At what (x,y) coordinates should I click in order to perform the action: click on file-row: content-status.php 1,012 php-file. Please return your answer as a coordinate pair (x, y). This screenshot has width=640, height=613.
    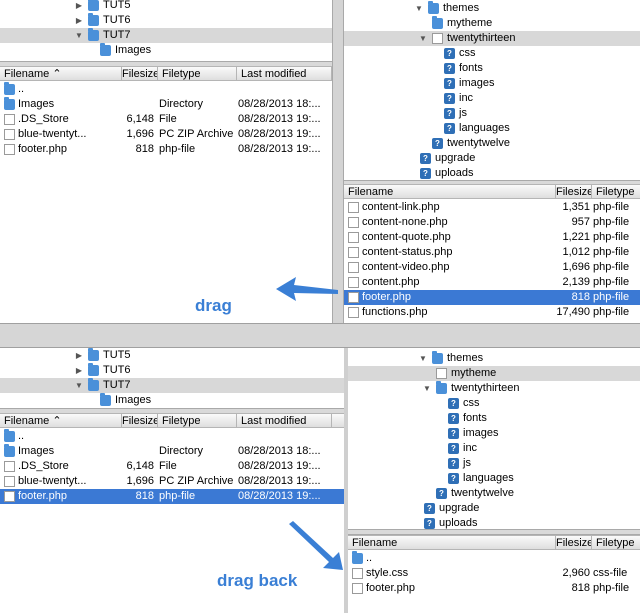
    Looking at the image, I should click on (492, 252).